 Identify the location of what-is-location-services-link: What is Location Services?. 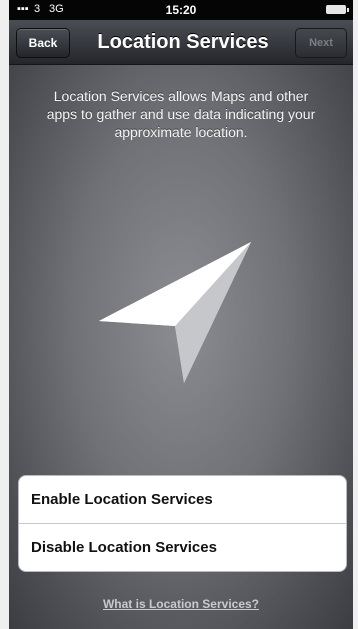
(181, 604).